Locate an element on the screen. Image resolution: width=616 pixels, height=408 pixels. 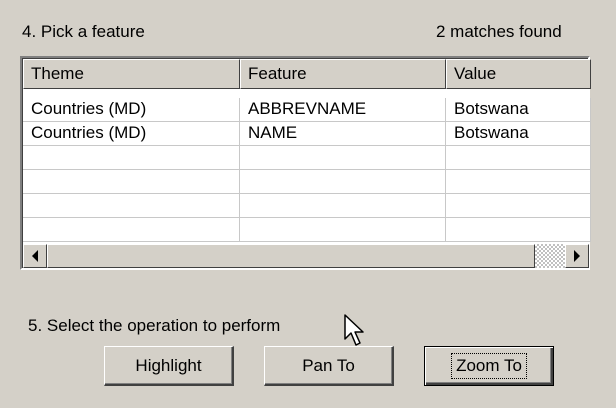
horizontal-scrollbar is located at coordinates (306, 256).